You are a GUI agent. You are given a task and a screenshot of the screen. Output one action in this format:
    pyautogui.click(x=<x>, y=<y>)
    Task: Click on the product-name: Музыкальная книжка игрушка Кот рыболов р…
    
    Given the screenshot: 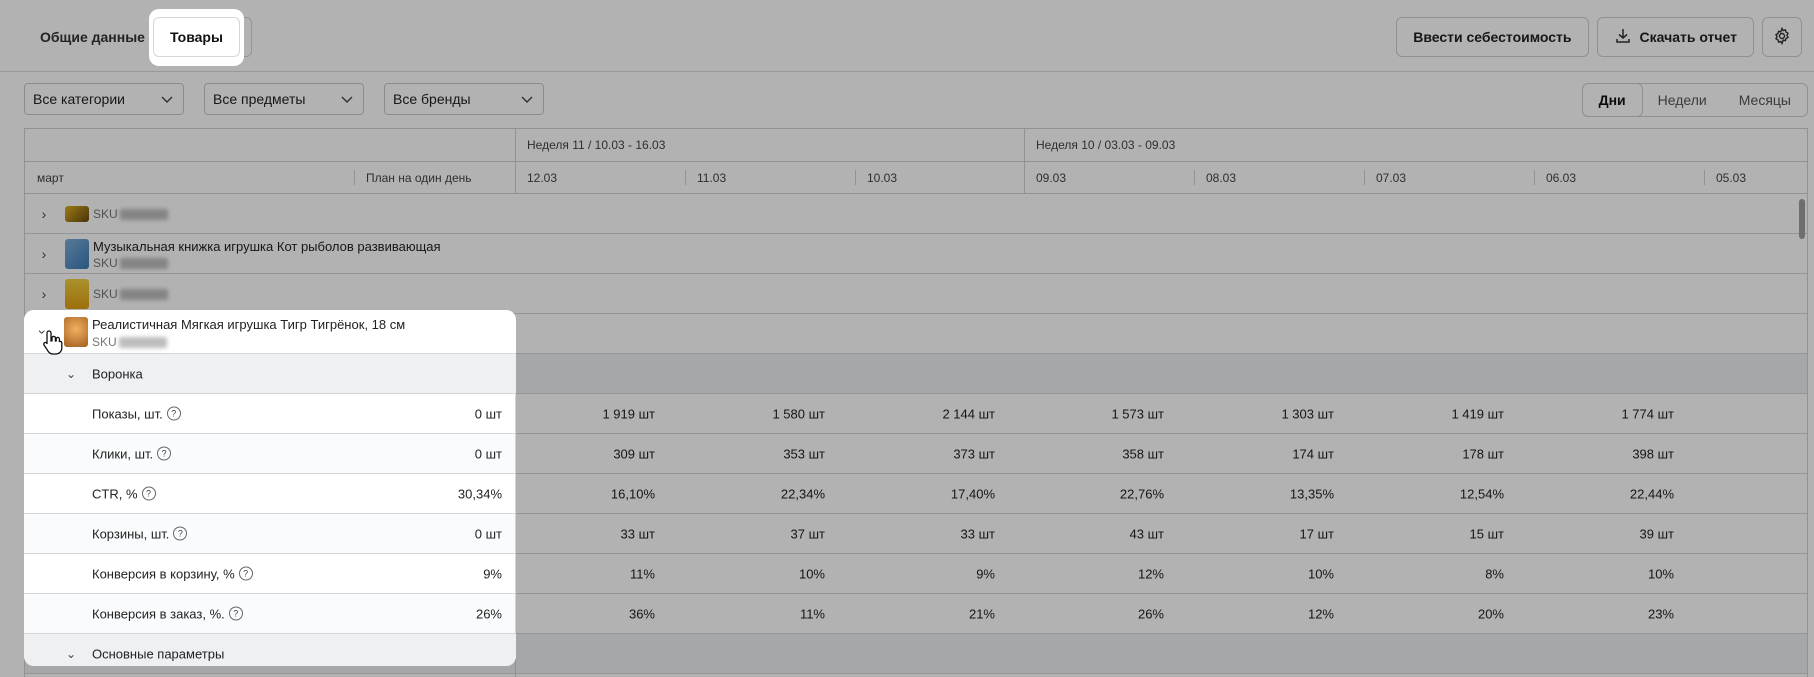 What is the action you would take?
    pyautogui.click(x=267, y=246)
    